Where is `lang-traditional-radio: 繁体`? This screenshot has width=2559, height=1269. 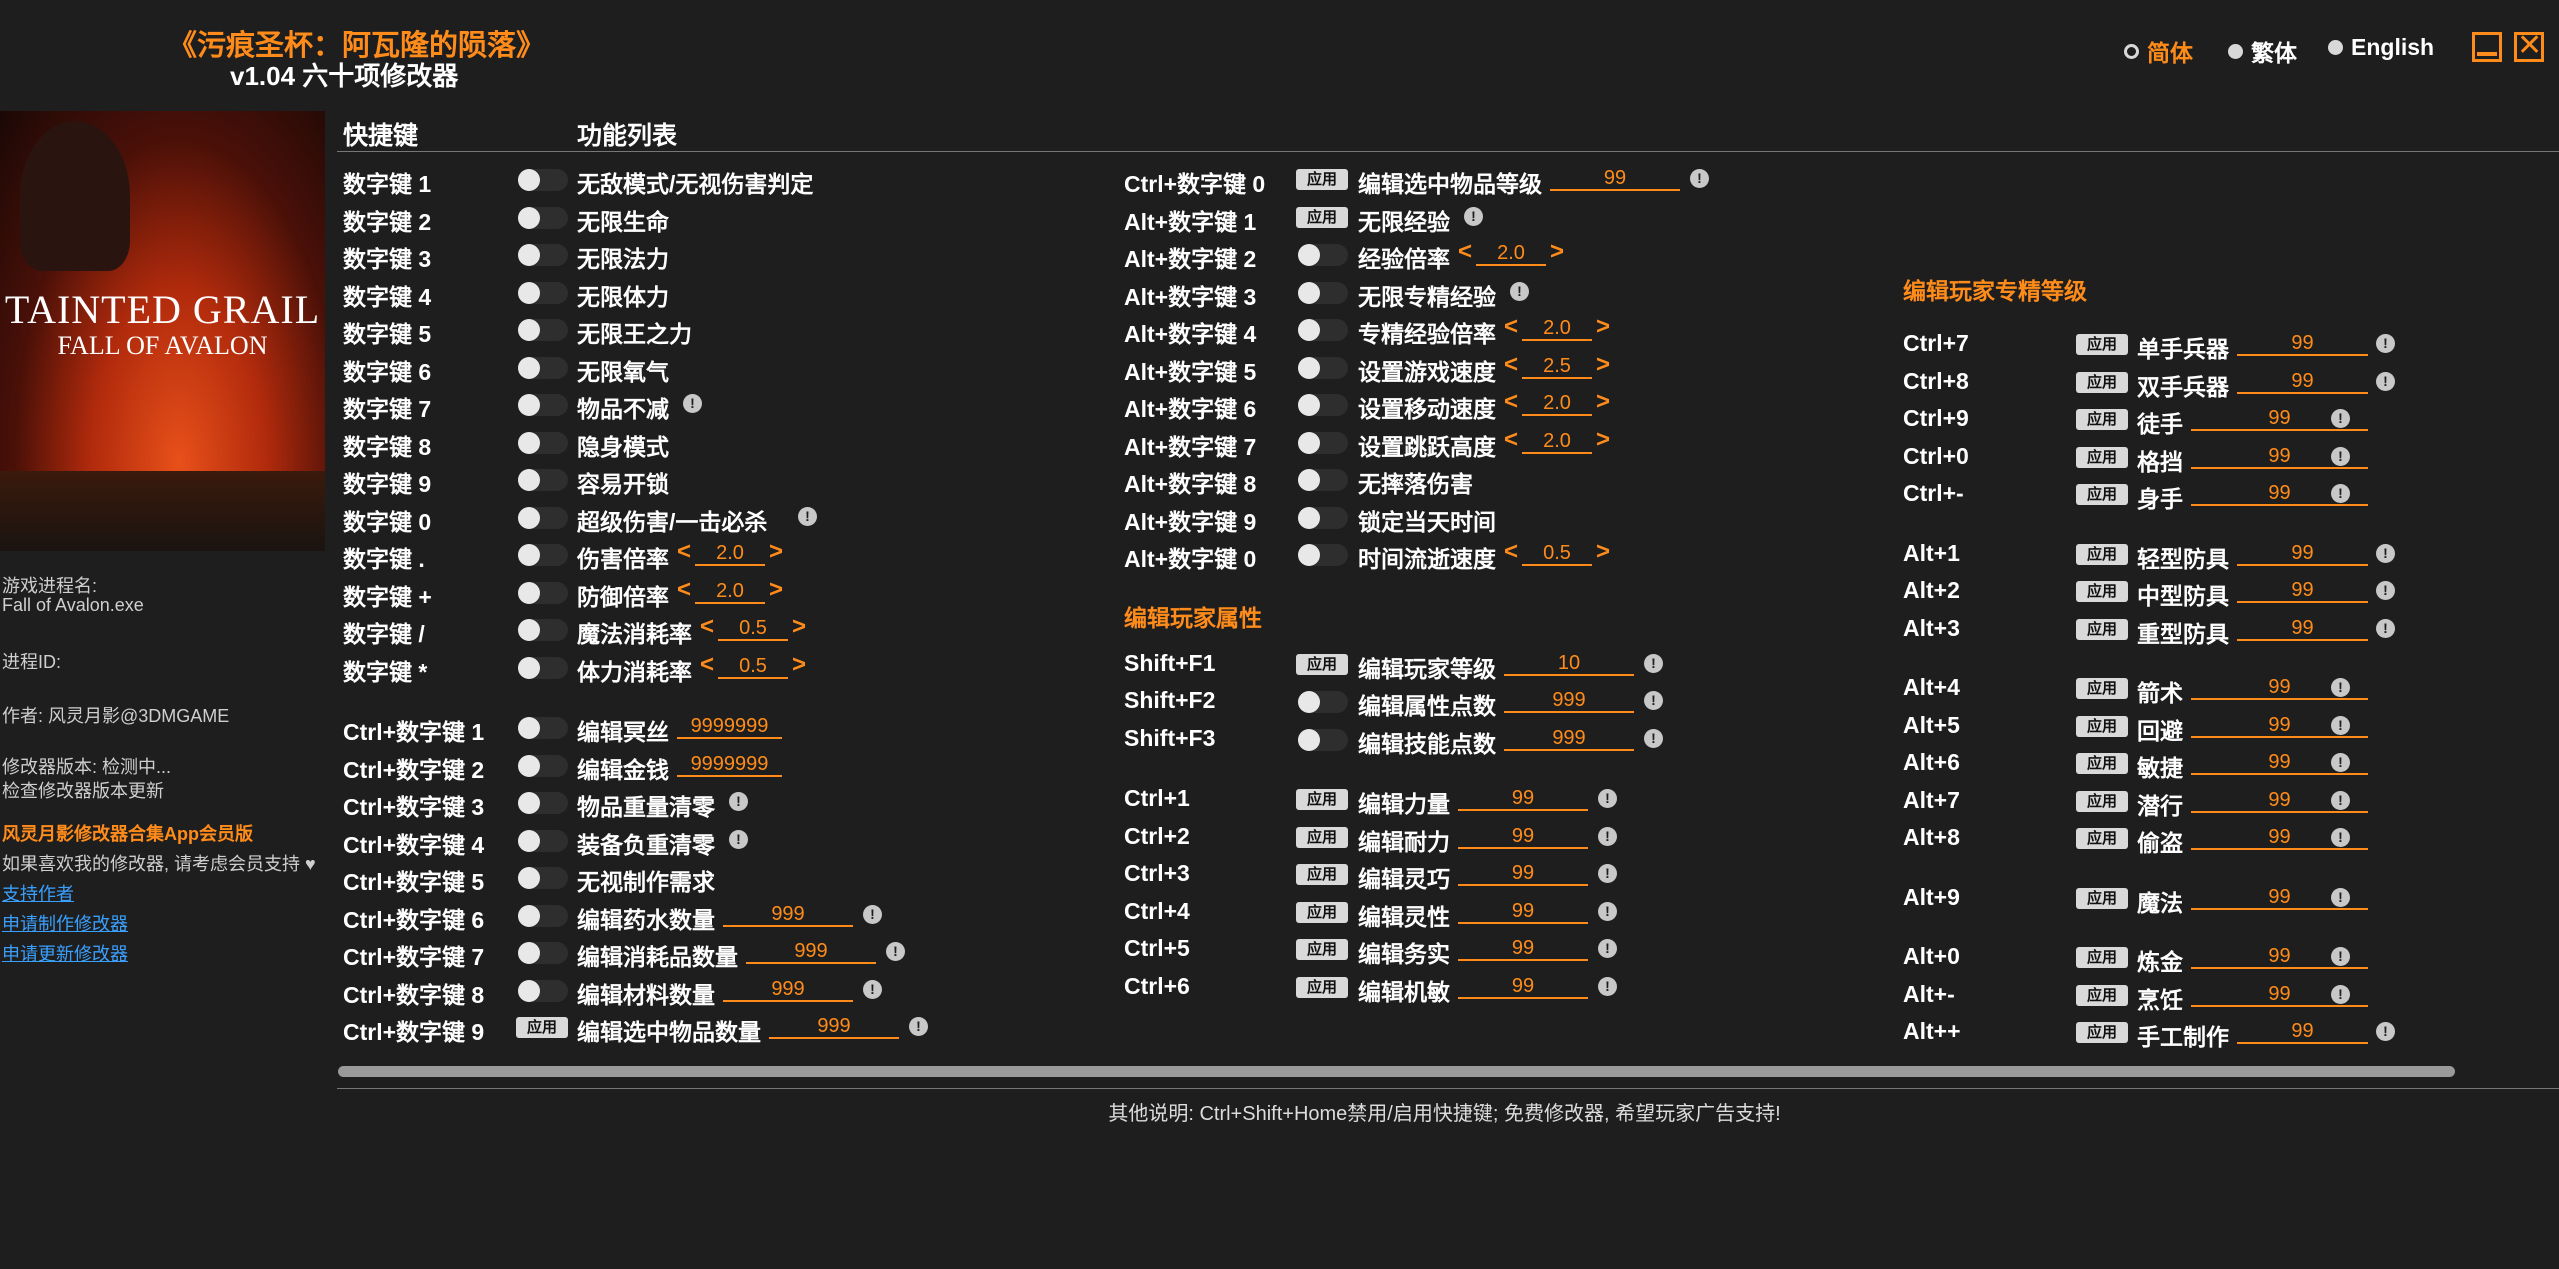
lang-traditional-radio: 繁体 is located at coordinates (2262, 51).